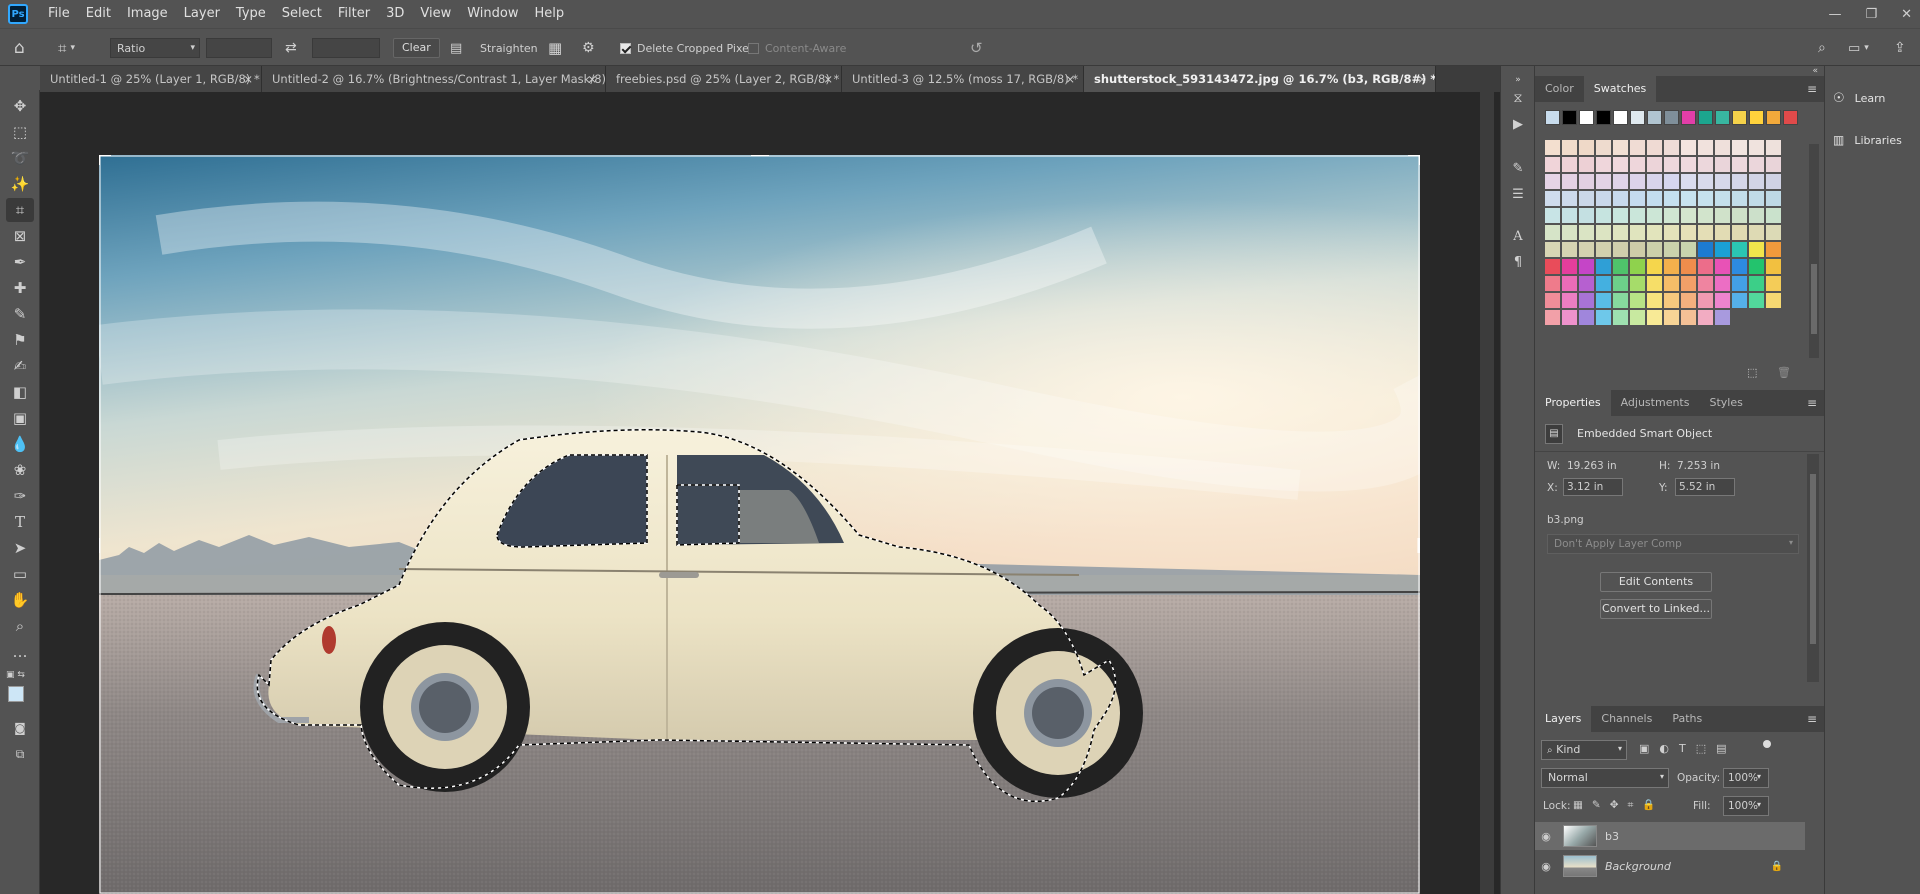 Image resolution: width=1920 pixels, height=894 pixels. Describe the element at coordinates (66, 48) in the screenshot. I see `crop-tool-preset-icon: ⌗ ▾` at that location.